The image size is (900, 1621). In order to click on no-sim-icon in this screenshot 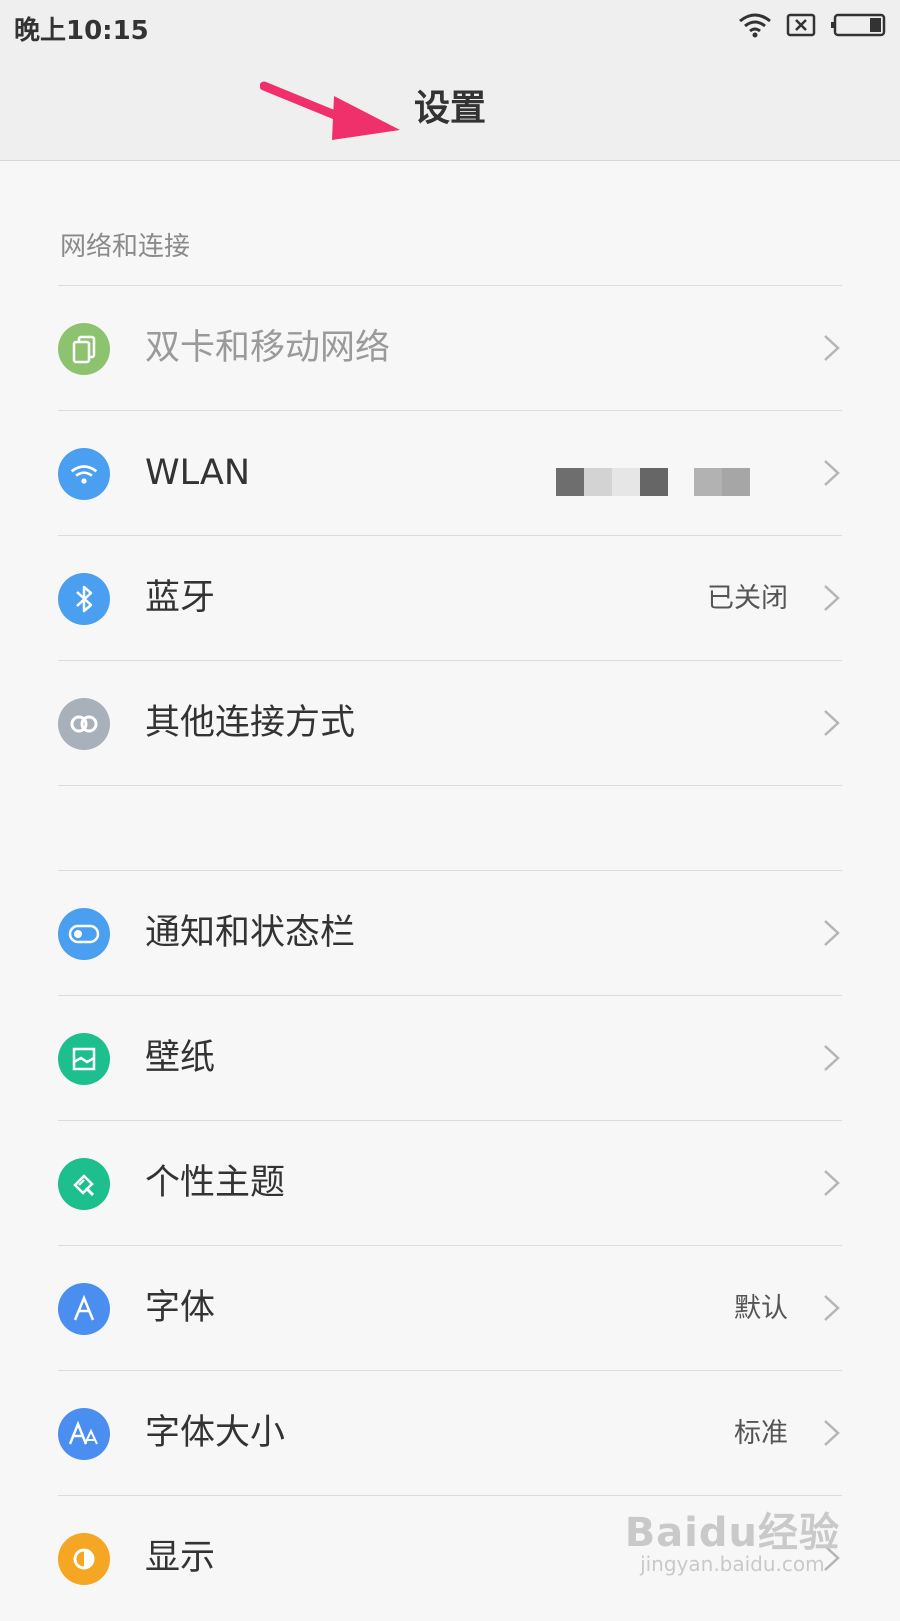, I will do `click(801, 25)`.